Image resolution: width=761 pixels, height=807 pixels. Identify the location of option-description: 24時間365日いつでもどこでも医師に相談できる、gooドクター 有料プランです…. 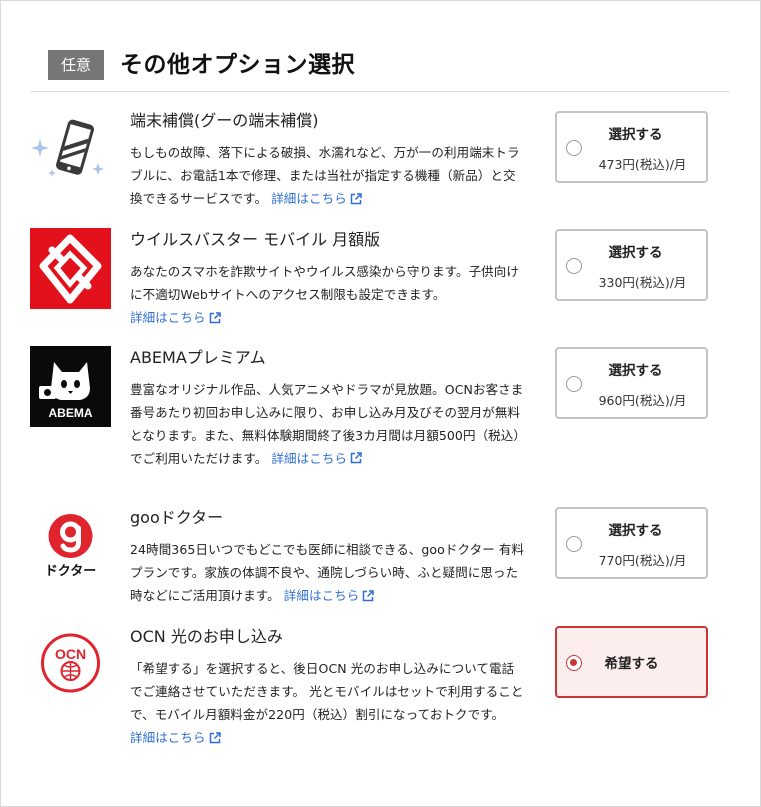
(327, 572).